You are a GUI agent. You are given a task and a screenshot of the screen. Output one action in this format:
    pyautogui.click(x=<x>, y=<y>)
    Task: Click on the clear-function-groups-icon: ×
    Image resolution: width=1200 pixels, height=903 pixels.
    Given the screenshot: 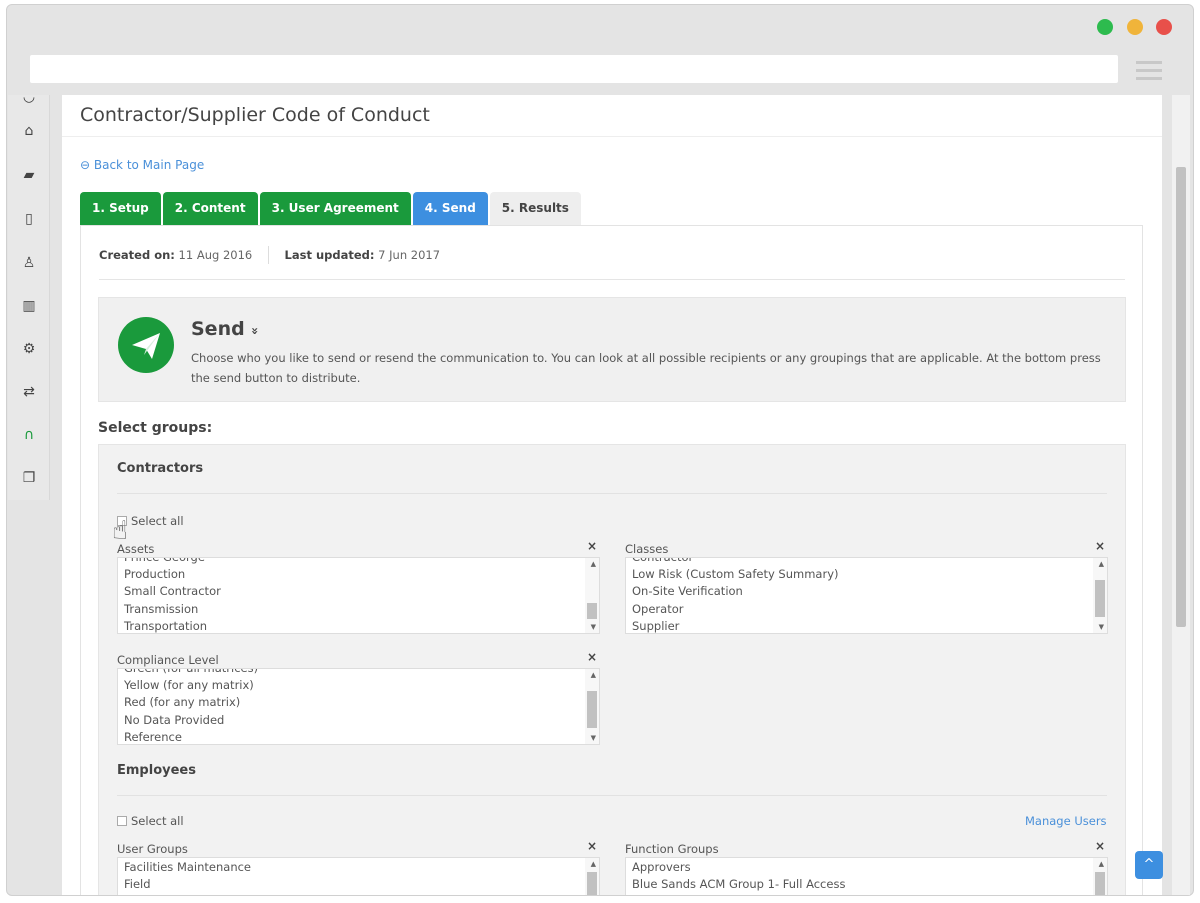 What is the action you would take?
    pyautogui.click(x=1100, y=846)
    